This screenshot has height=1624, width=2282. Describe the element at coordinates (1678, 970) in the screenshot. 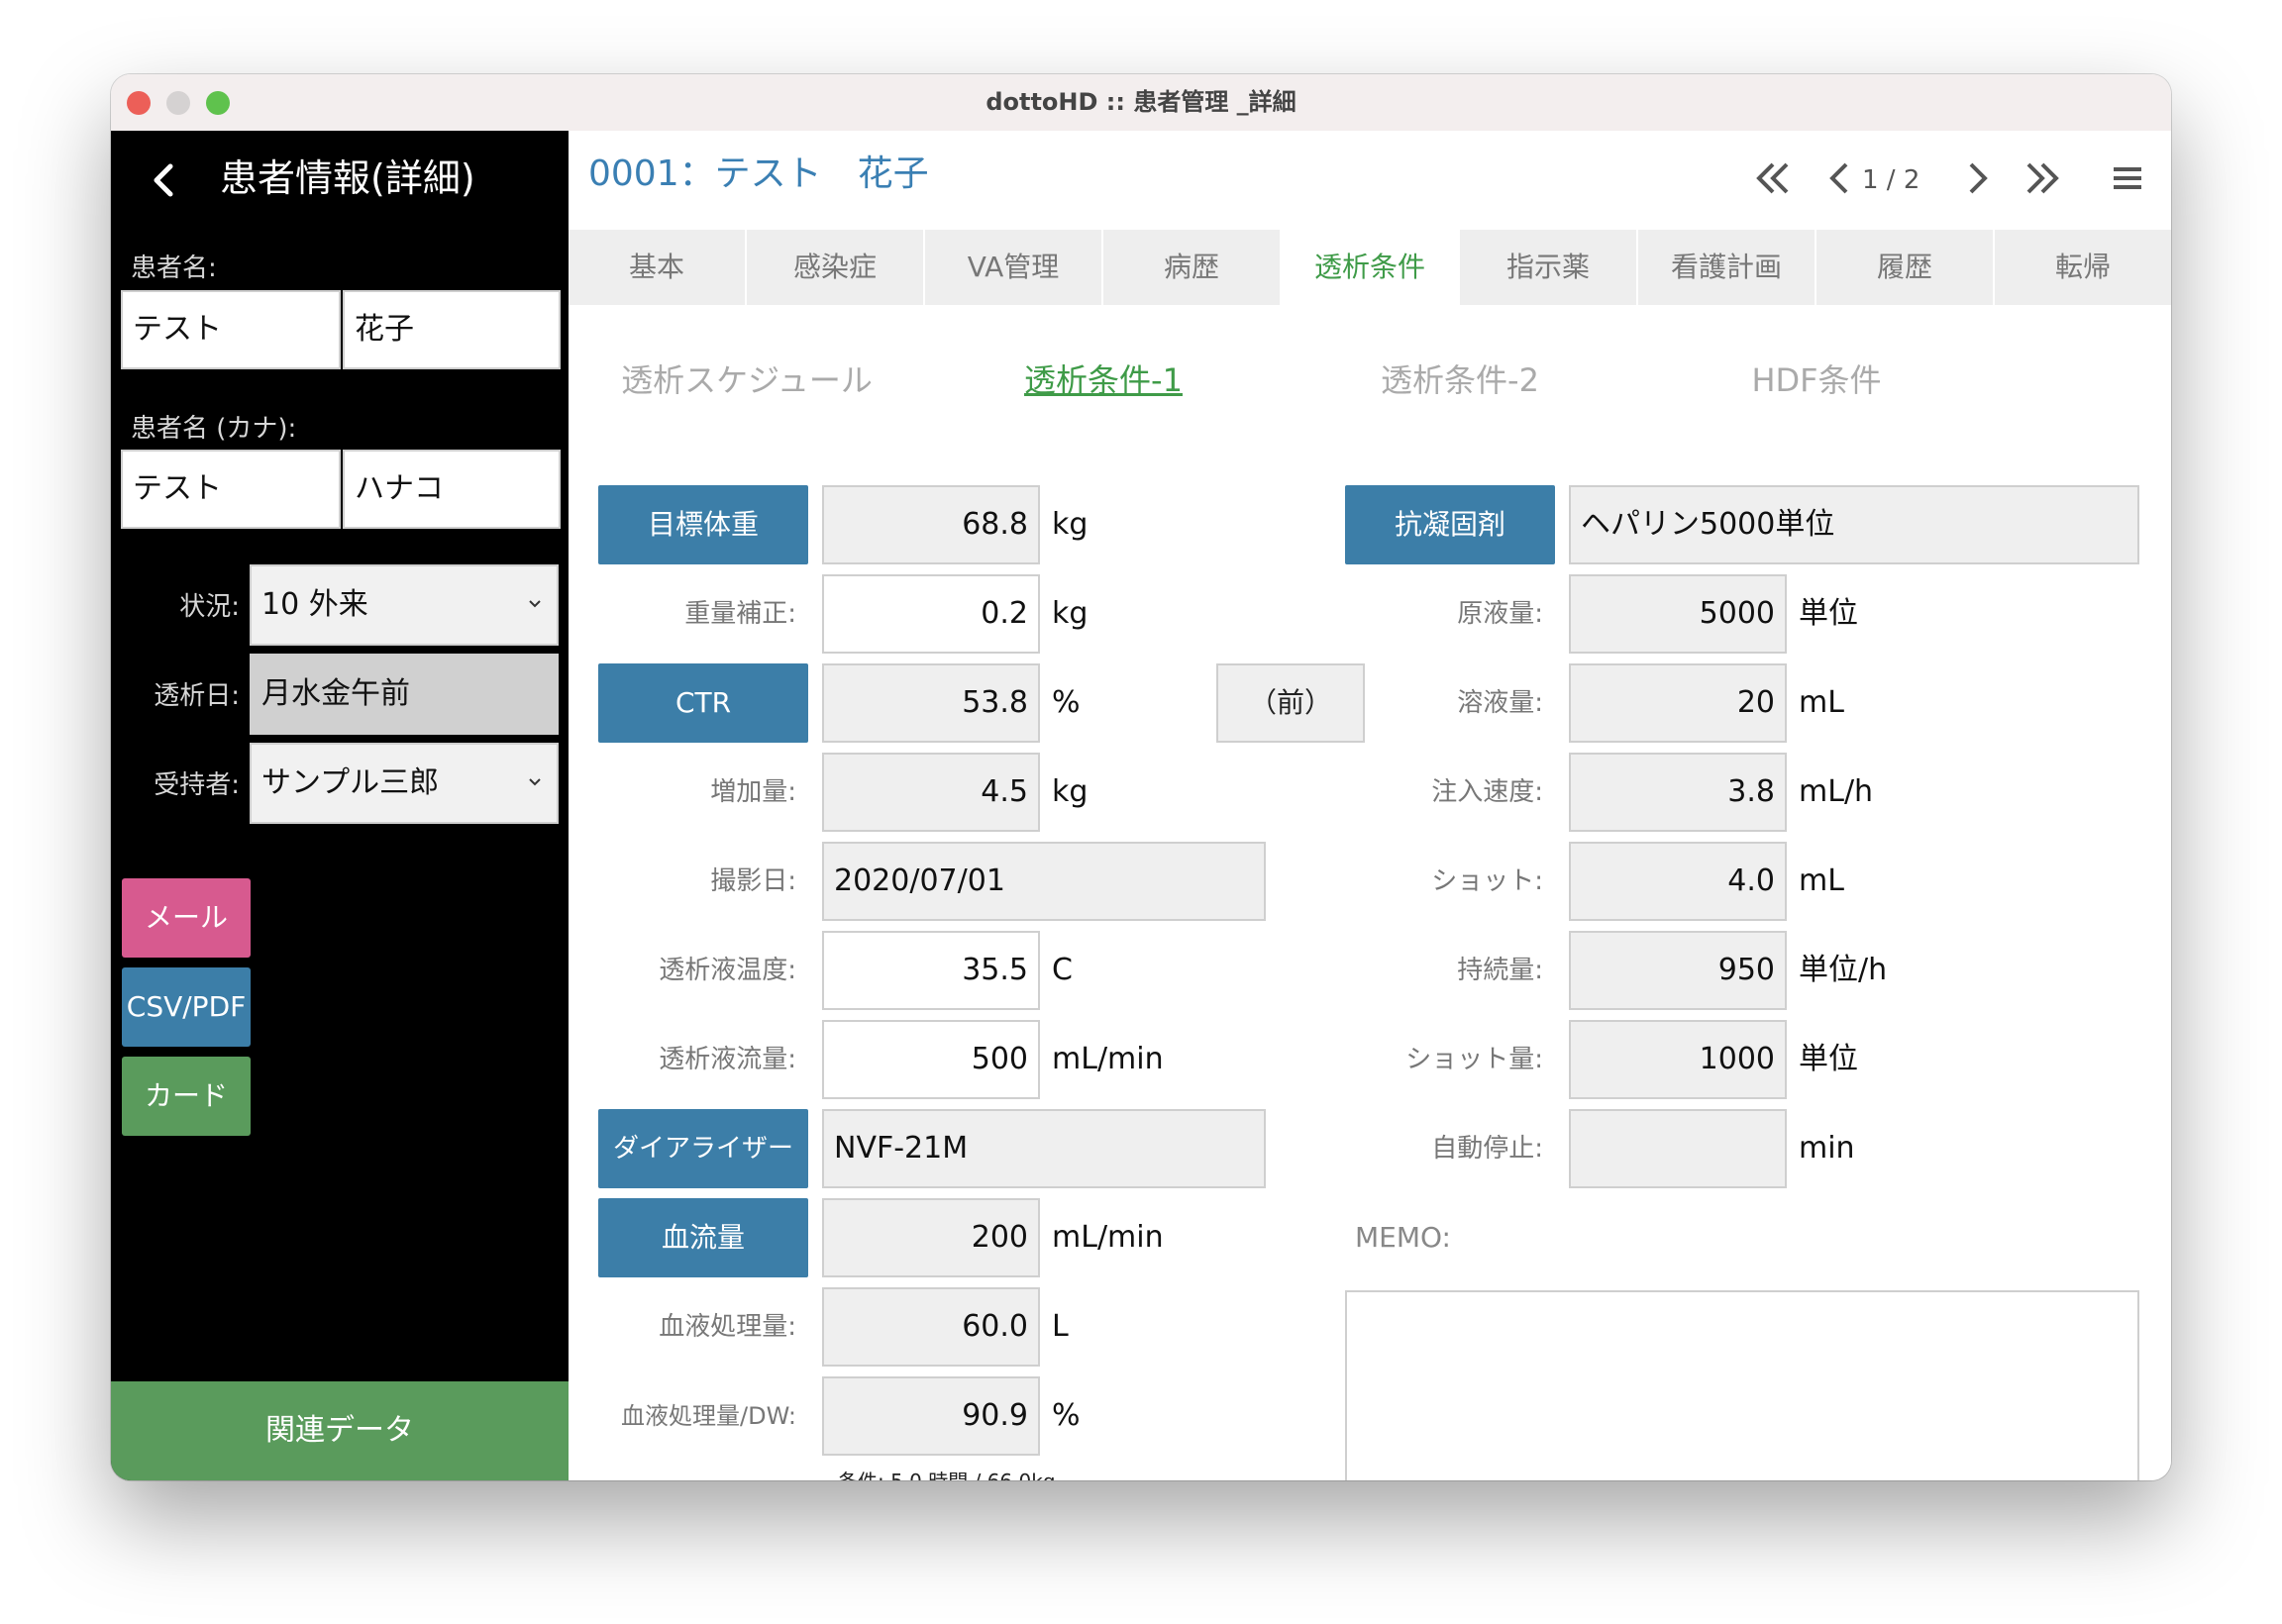

I see `continuous-value: 950` at that location.